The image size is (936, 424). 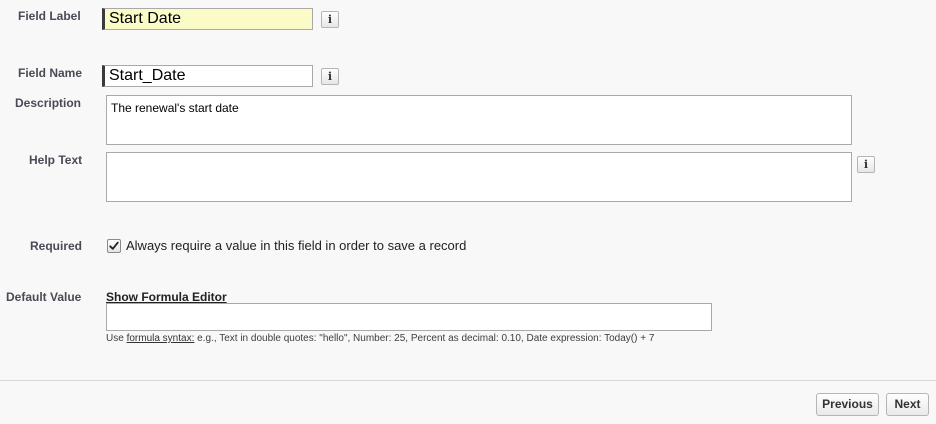 What do you see at coordinates (49, 16) in the screenshot?
I see `field-label-label: Field Label` at bounding box center [49, 16].